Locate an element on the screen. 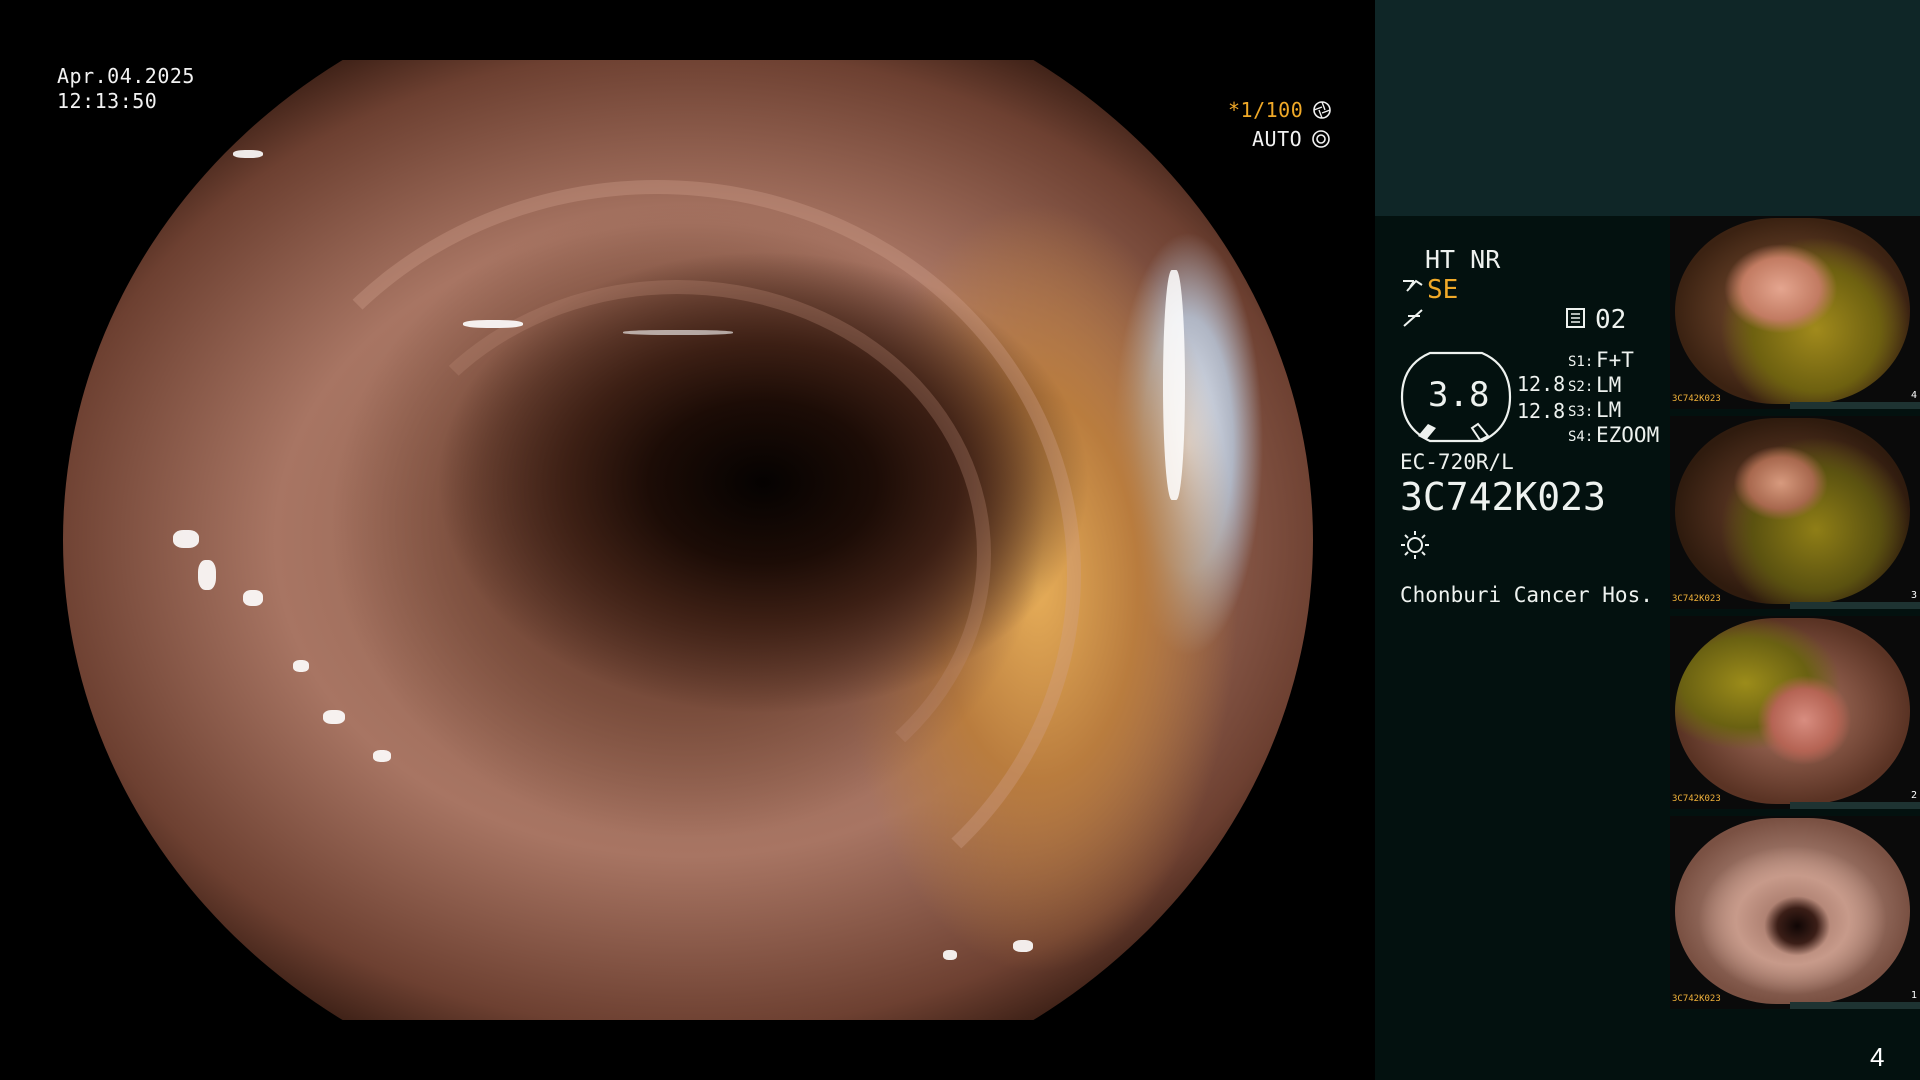  freeze-icon is located at coordinates (1413, 320).